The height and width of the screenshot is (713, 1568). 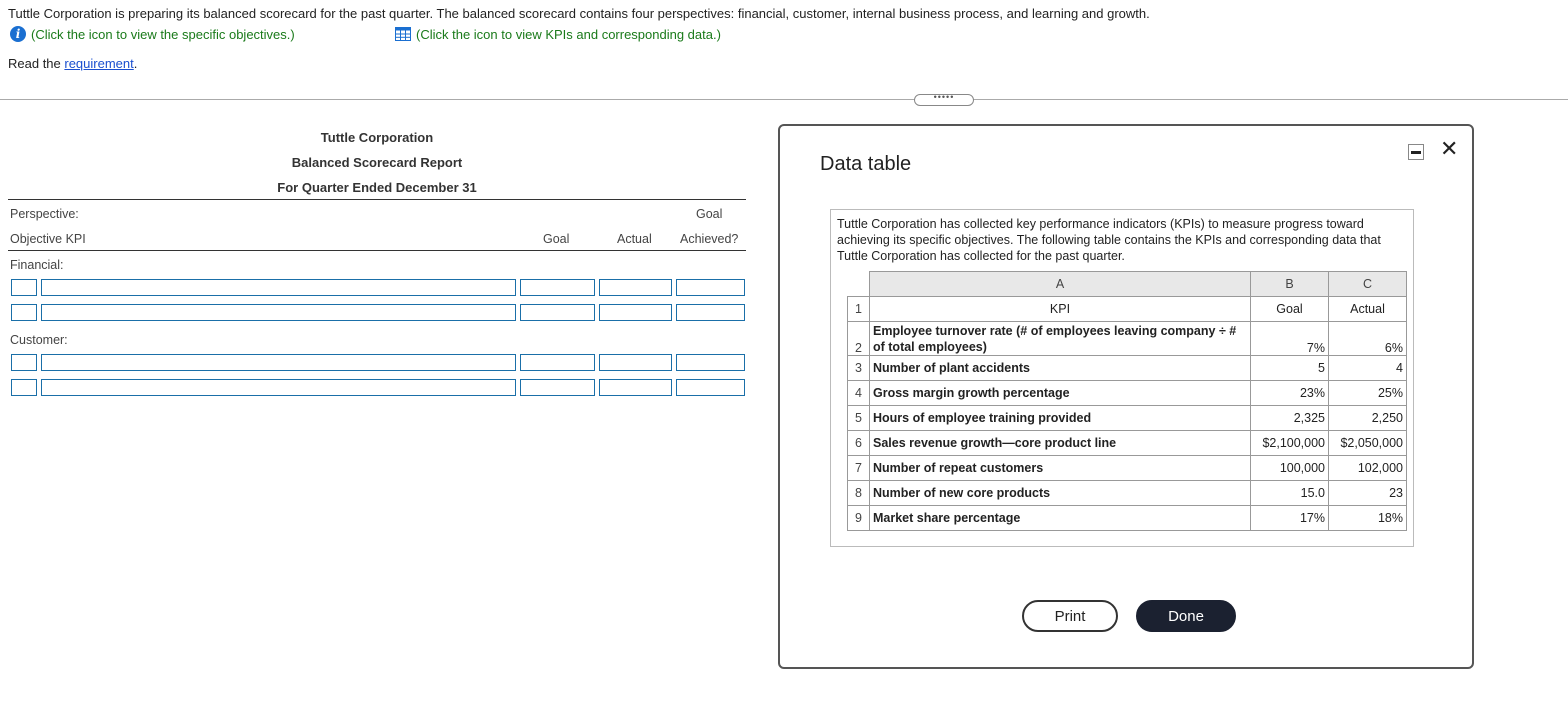 What do you see at coordinates (1060, 493) in the screenshot?
I see `kpi-cell: Number of new core products` at bounding box center [1060, 493].